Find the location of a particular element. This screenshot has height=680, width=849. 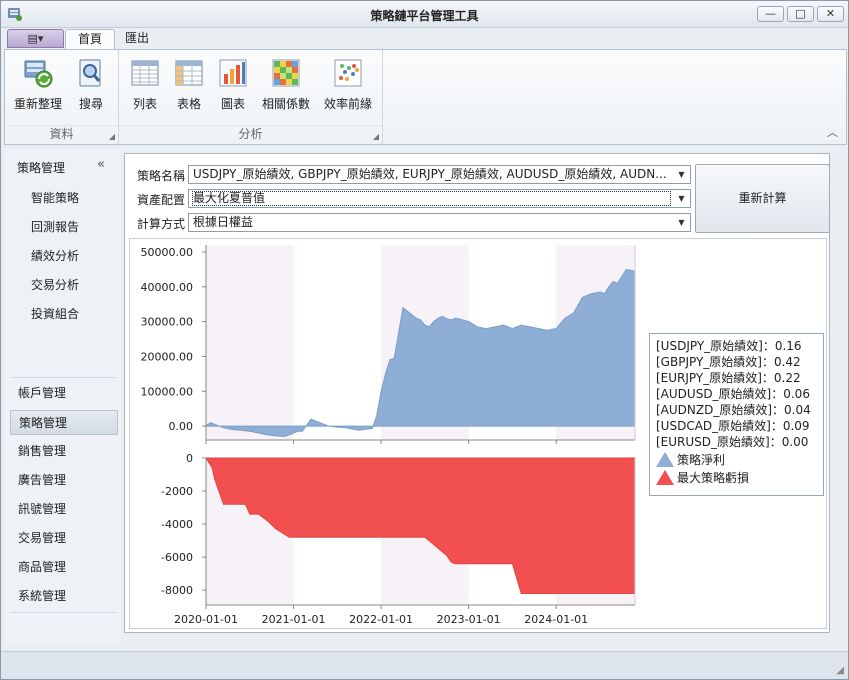

sidebar-header: 策略管理 is located at coordinates (41, 168).